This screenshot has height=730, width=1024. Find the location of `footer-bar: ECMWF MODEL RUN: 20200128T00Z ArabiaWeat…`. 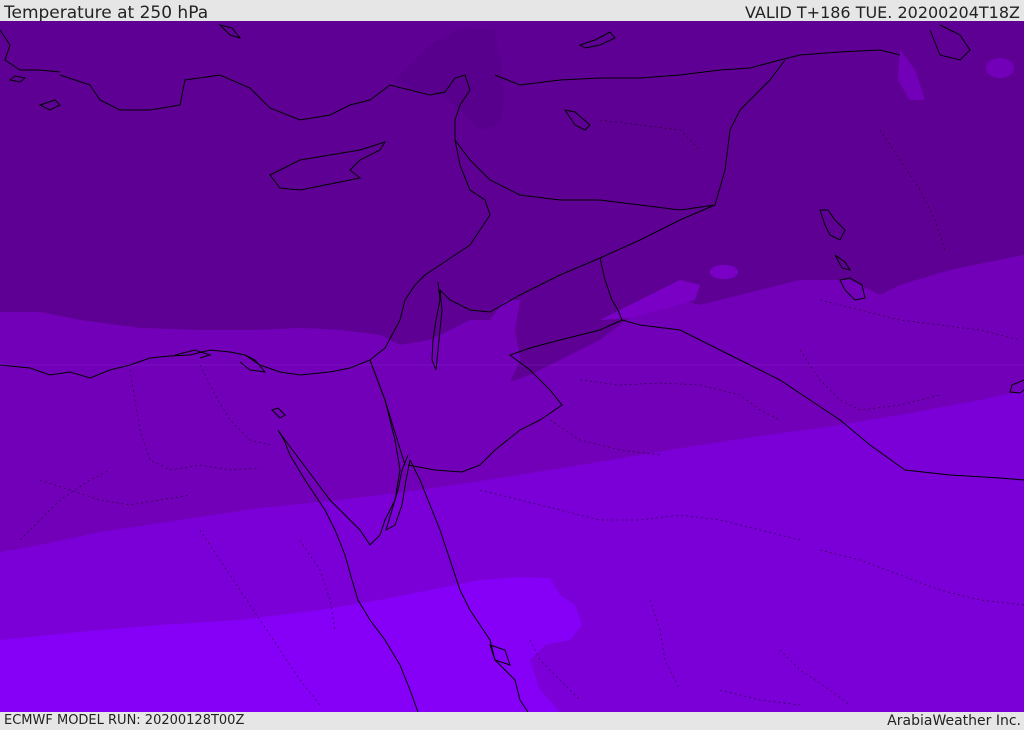

footer-bar: ECMWF MODEL RUN: 20200128T00Z ArabiaWeat… is located at coordinates (512, 720).